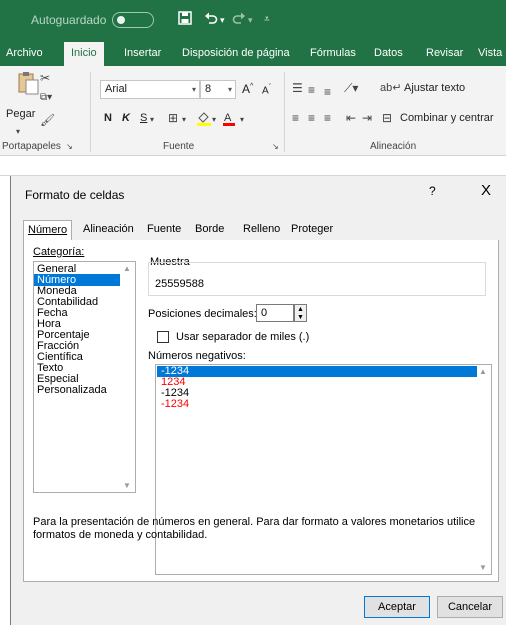  Describe the element at coordinates (133, 20) in the screenshot. I see `autosave-toggle` at that location.